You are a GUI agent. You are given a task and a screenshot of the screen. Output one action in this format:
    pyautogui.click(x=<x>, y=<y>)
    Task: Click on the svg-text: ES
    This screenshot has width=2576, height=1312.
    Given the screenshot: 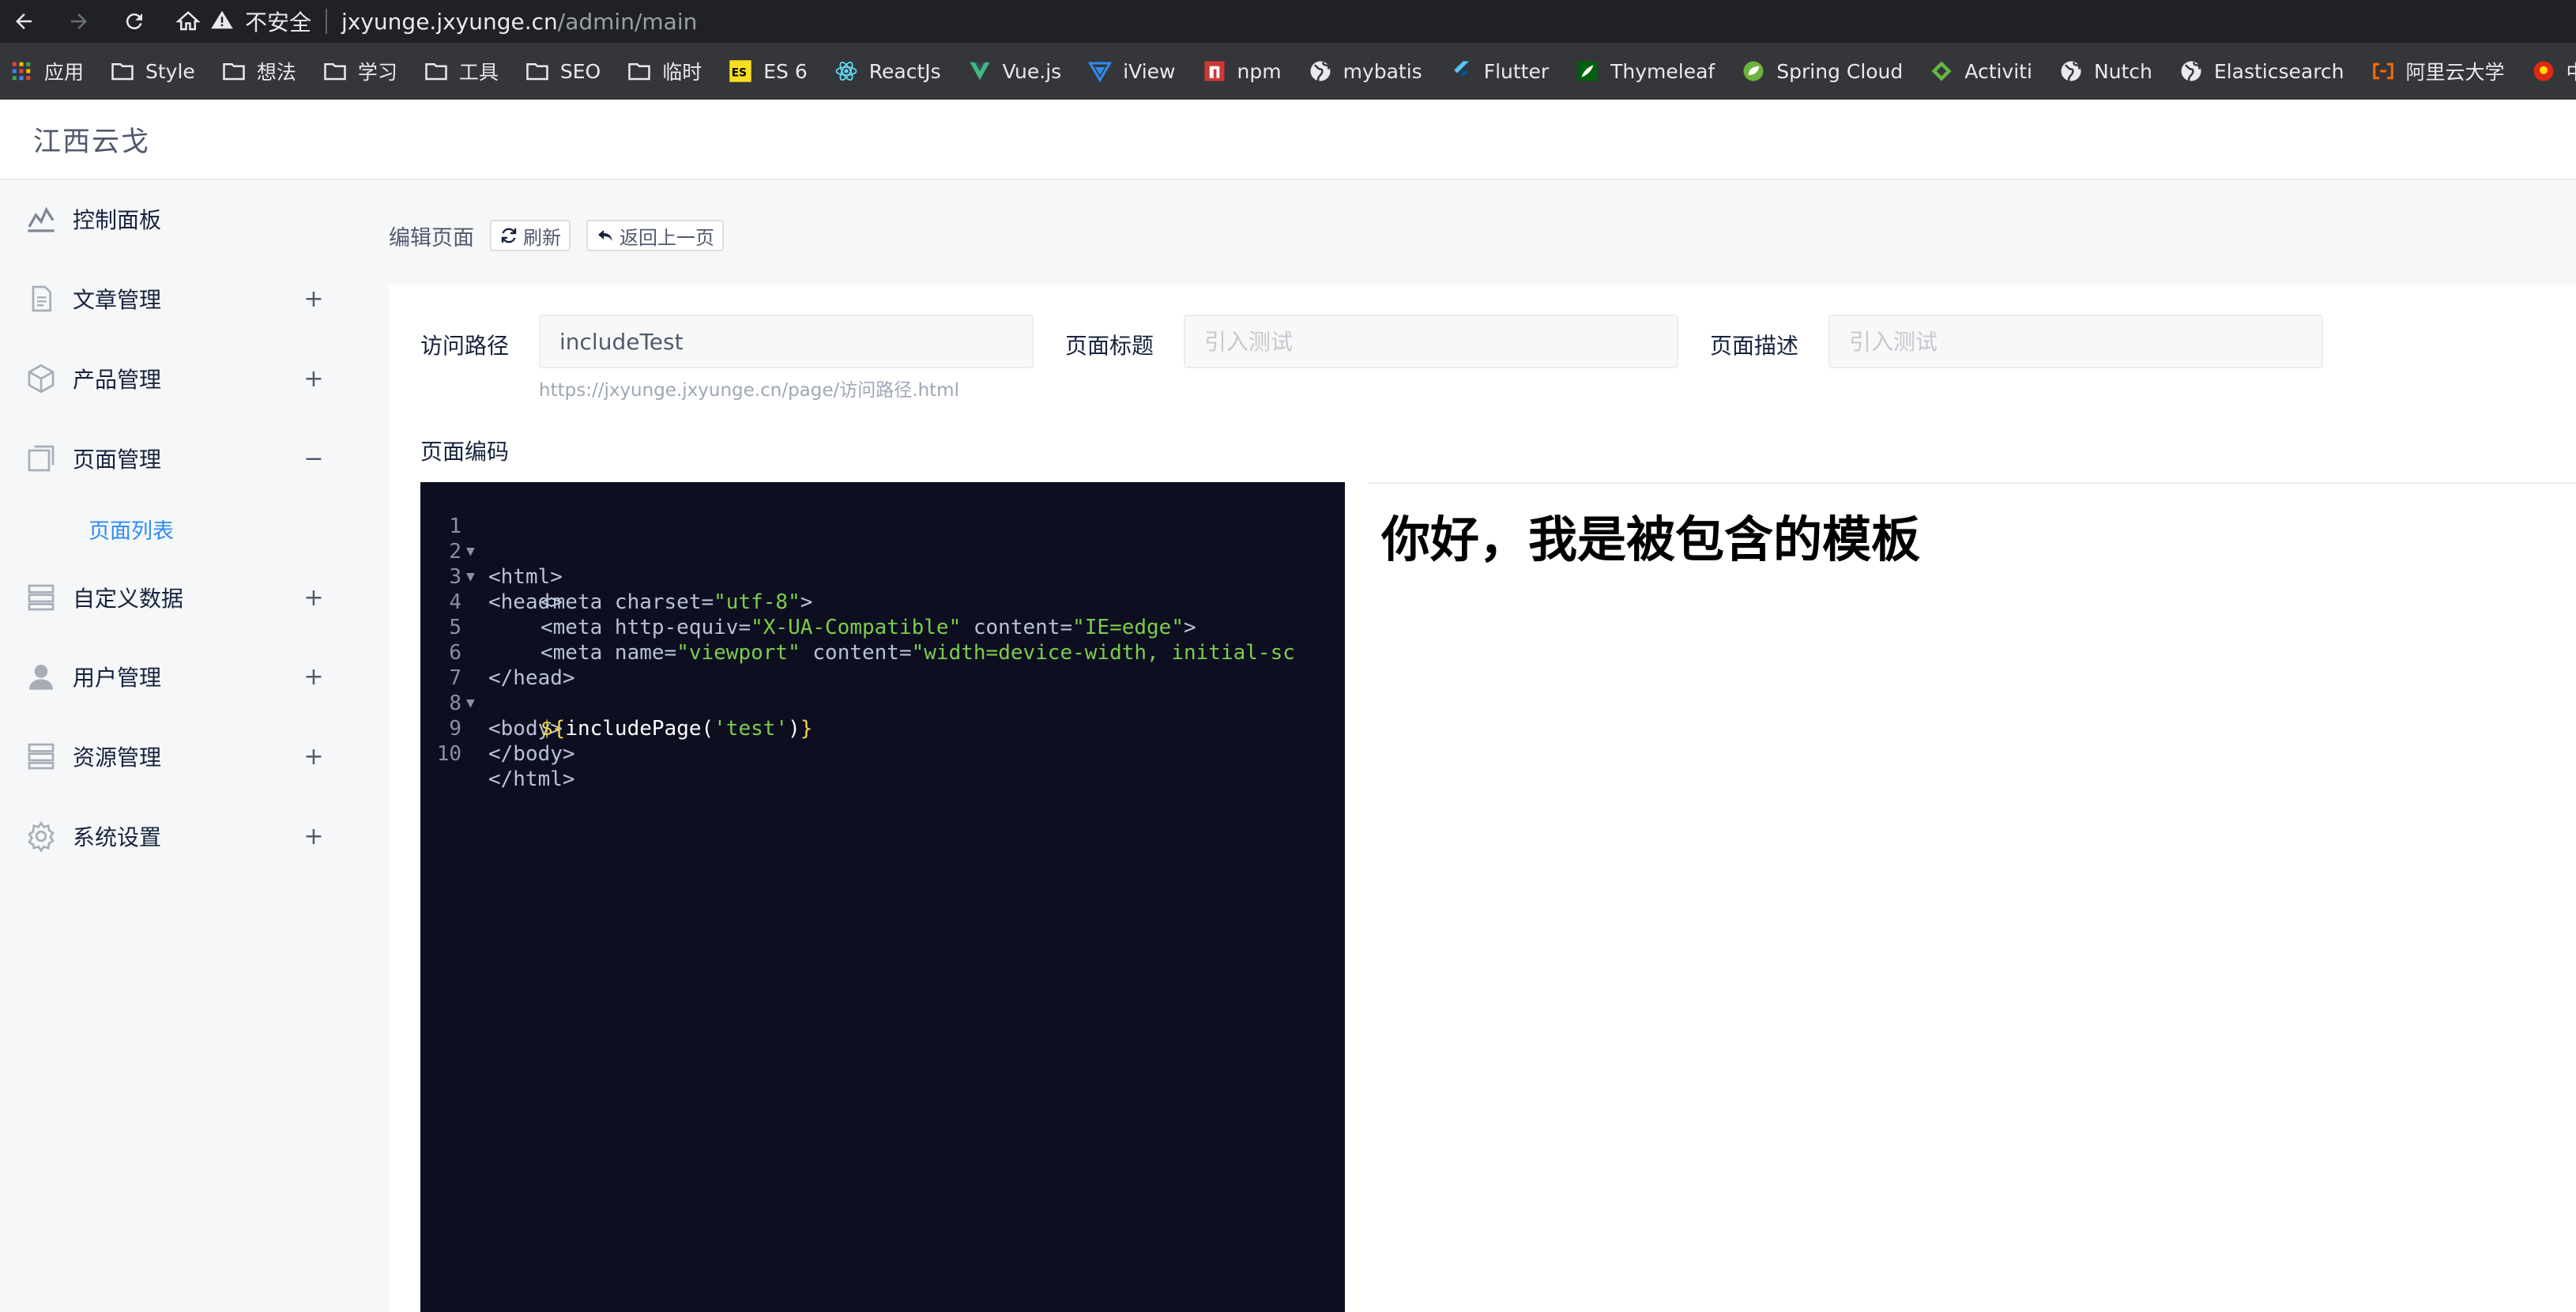 What is the action you would take?
    pyautogui.click(x=739, y=72)
    